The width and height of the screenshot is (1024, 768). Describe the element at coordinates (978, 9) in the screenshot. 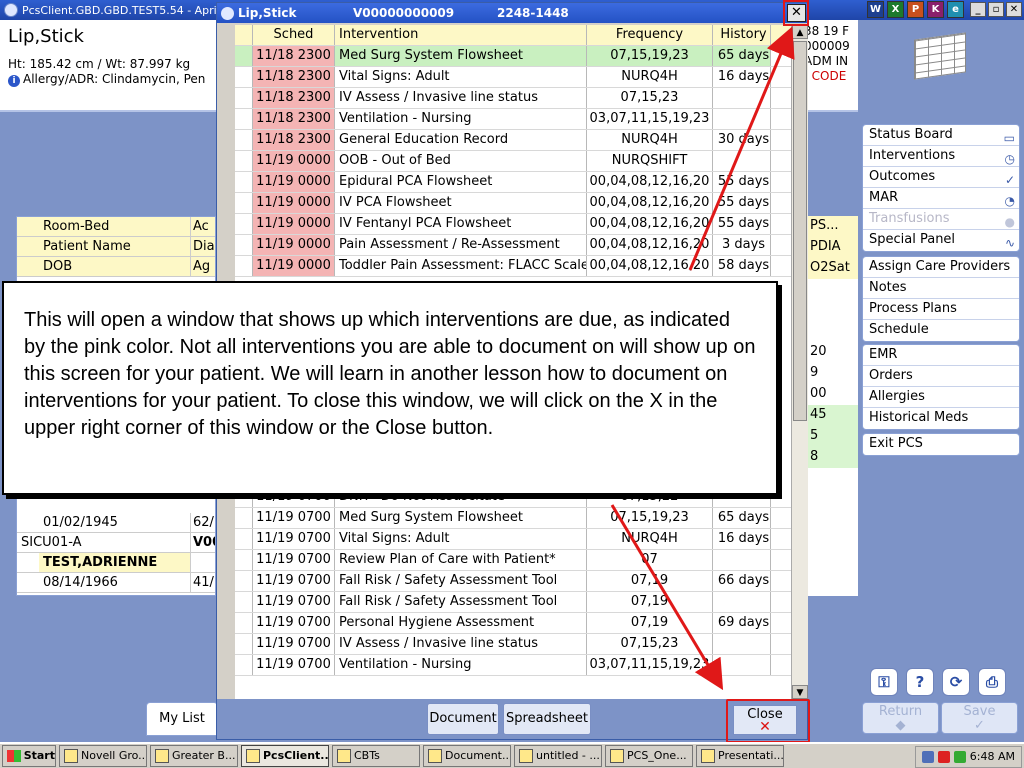

I see `minimize-button: _` at that location.